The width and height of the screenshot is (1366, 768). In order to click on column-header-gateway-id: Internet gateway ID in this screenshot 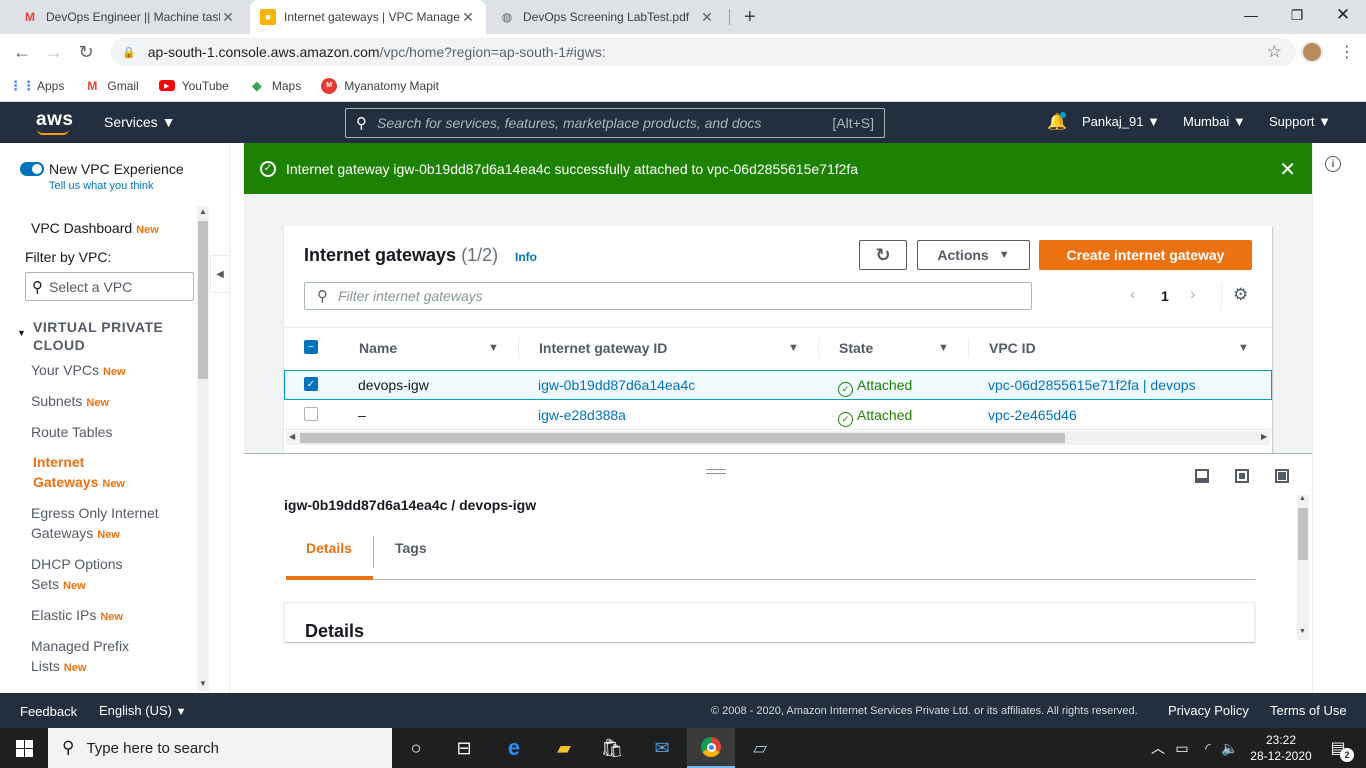, I will do `click(603, 348)`.